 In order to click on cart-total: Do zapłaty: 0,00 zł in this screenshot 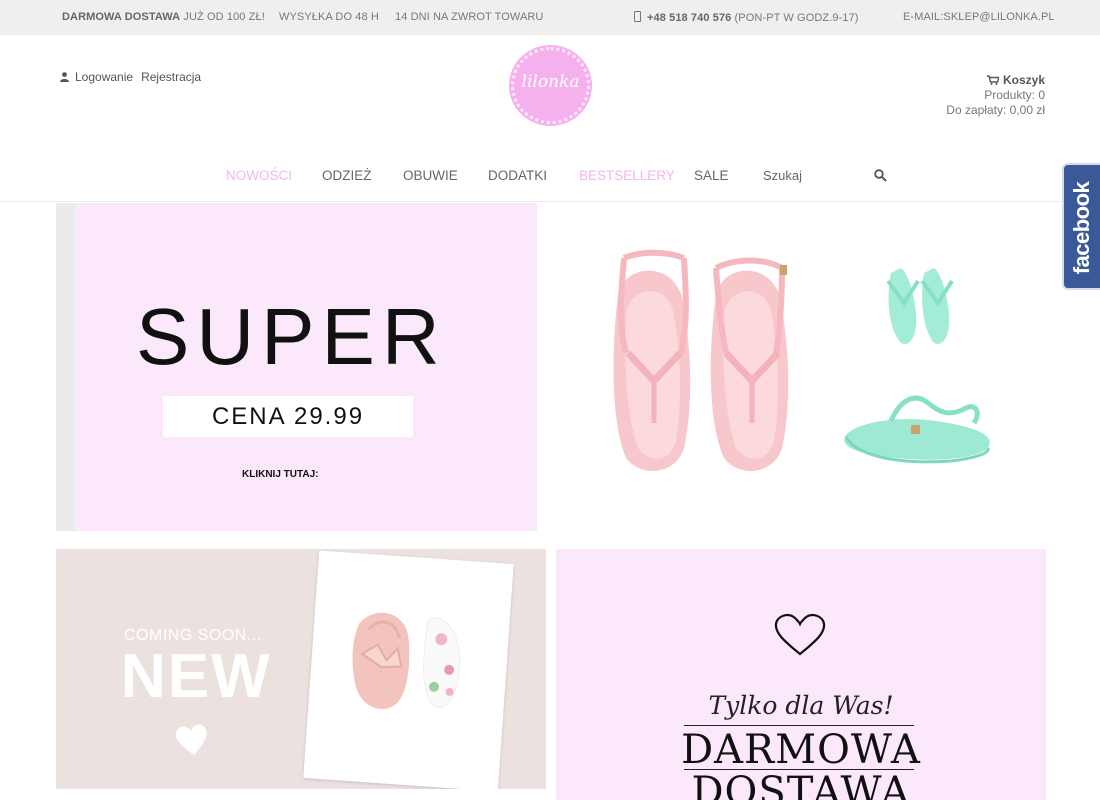, I will do `click(995, 110)`.